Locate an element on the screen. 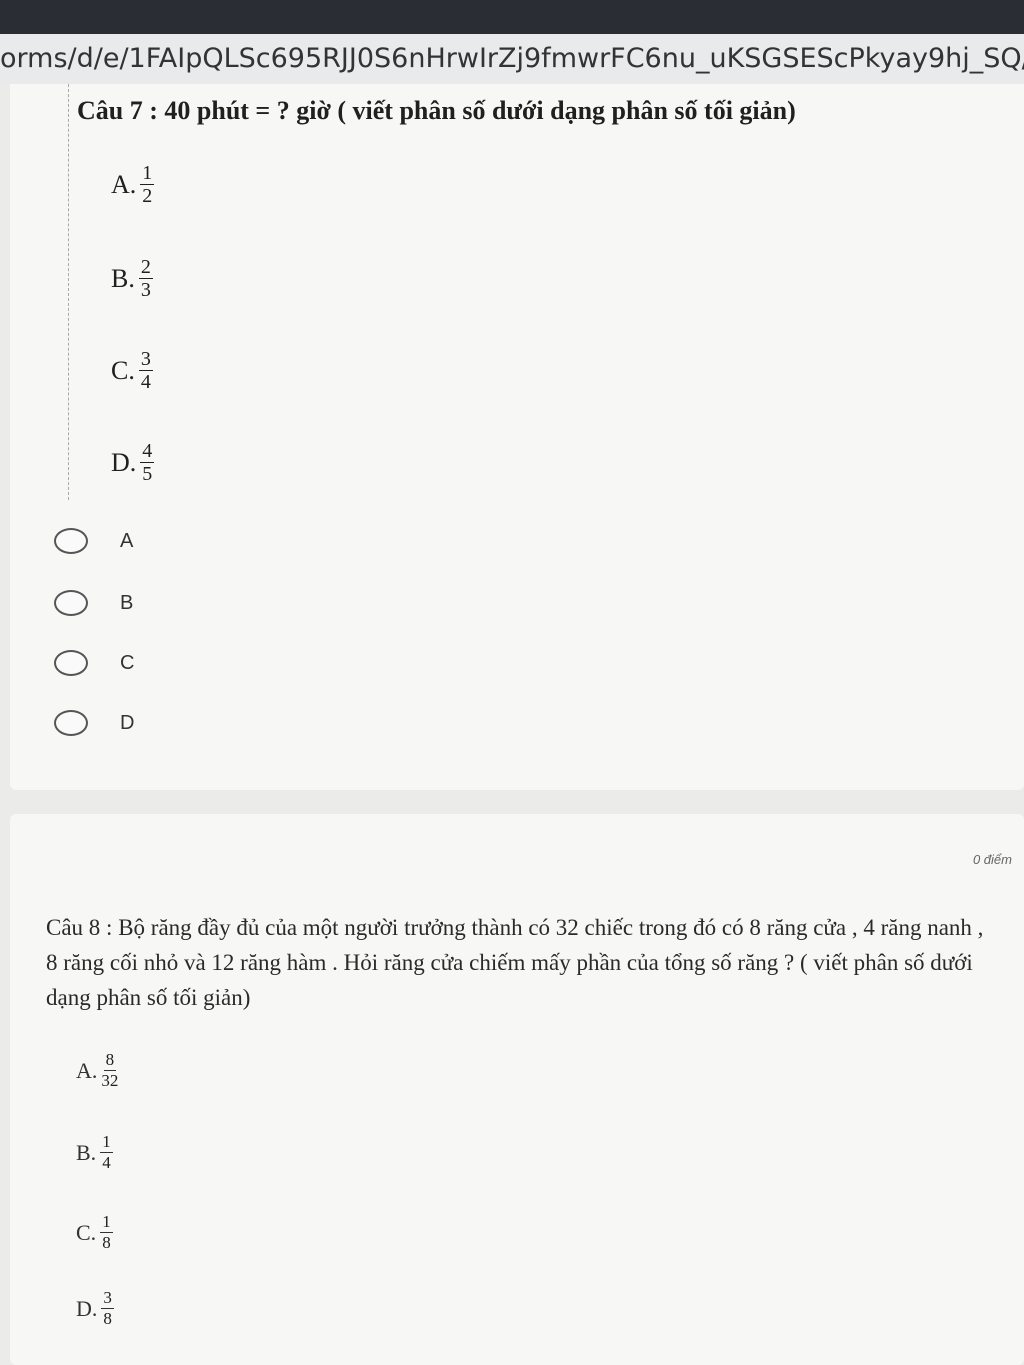  question-7-option-c: C. 3 4 is located at coordinates (132, 370).